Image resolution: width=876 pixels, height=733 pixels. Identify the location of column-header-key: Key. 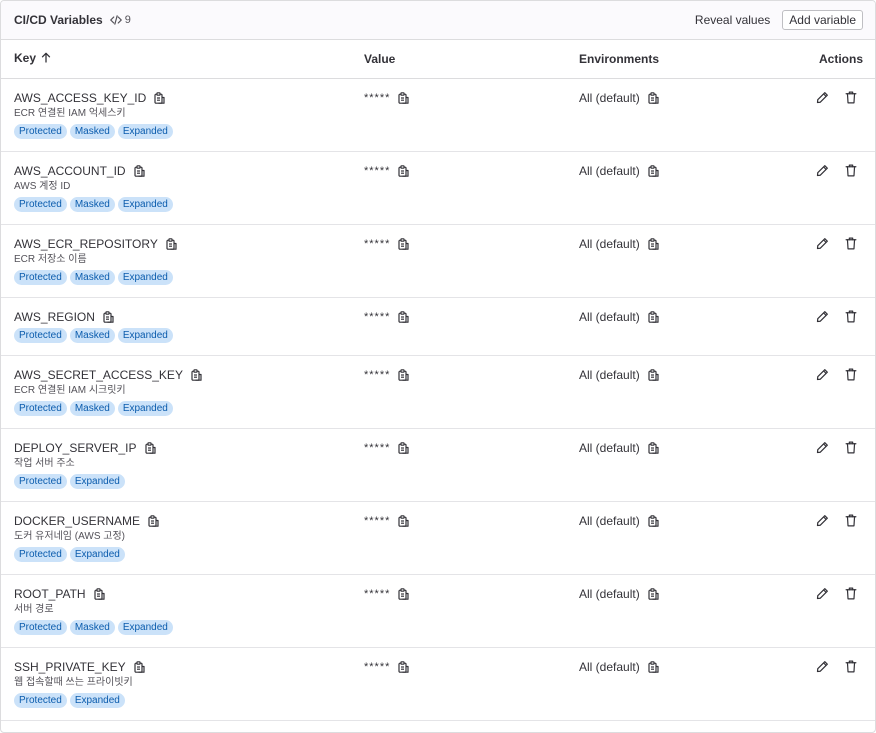
(182, 59).